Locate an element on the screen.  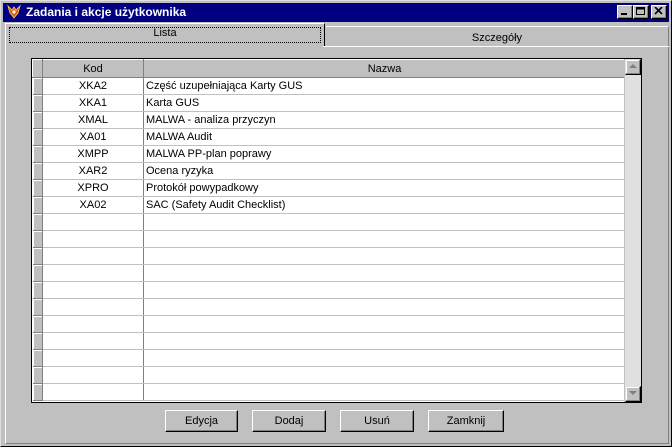
table-row: XAR2 Ocena ryzyka is located at coordinates (329, 171).